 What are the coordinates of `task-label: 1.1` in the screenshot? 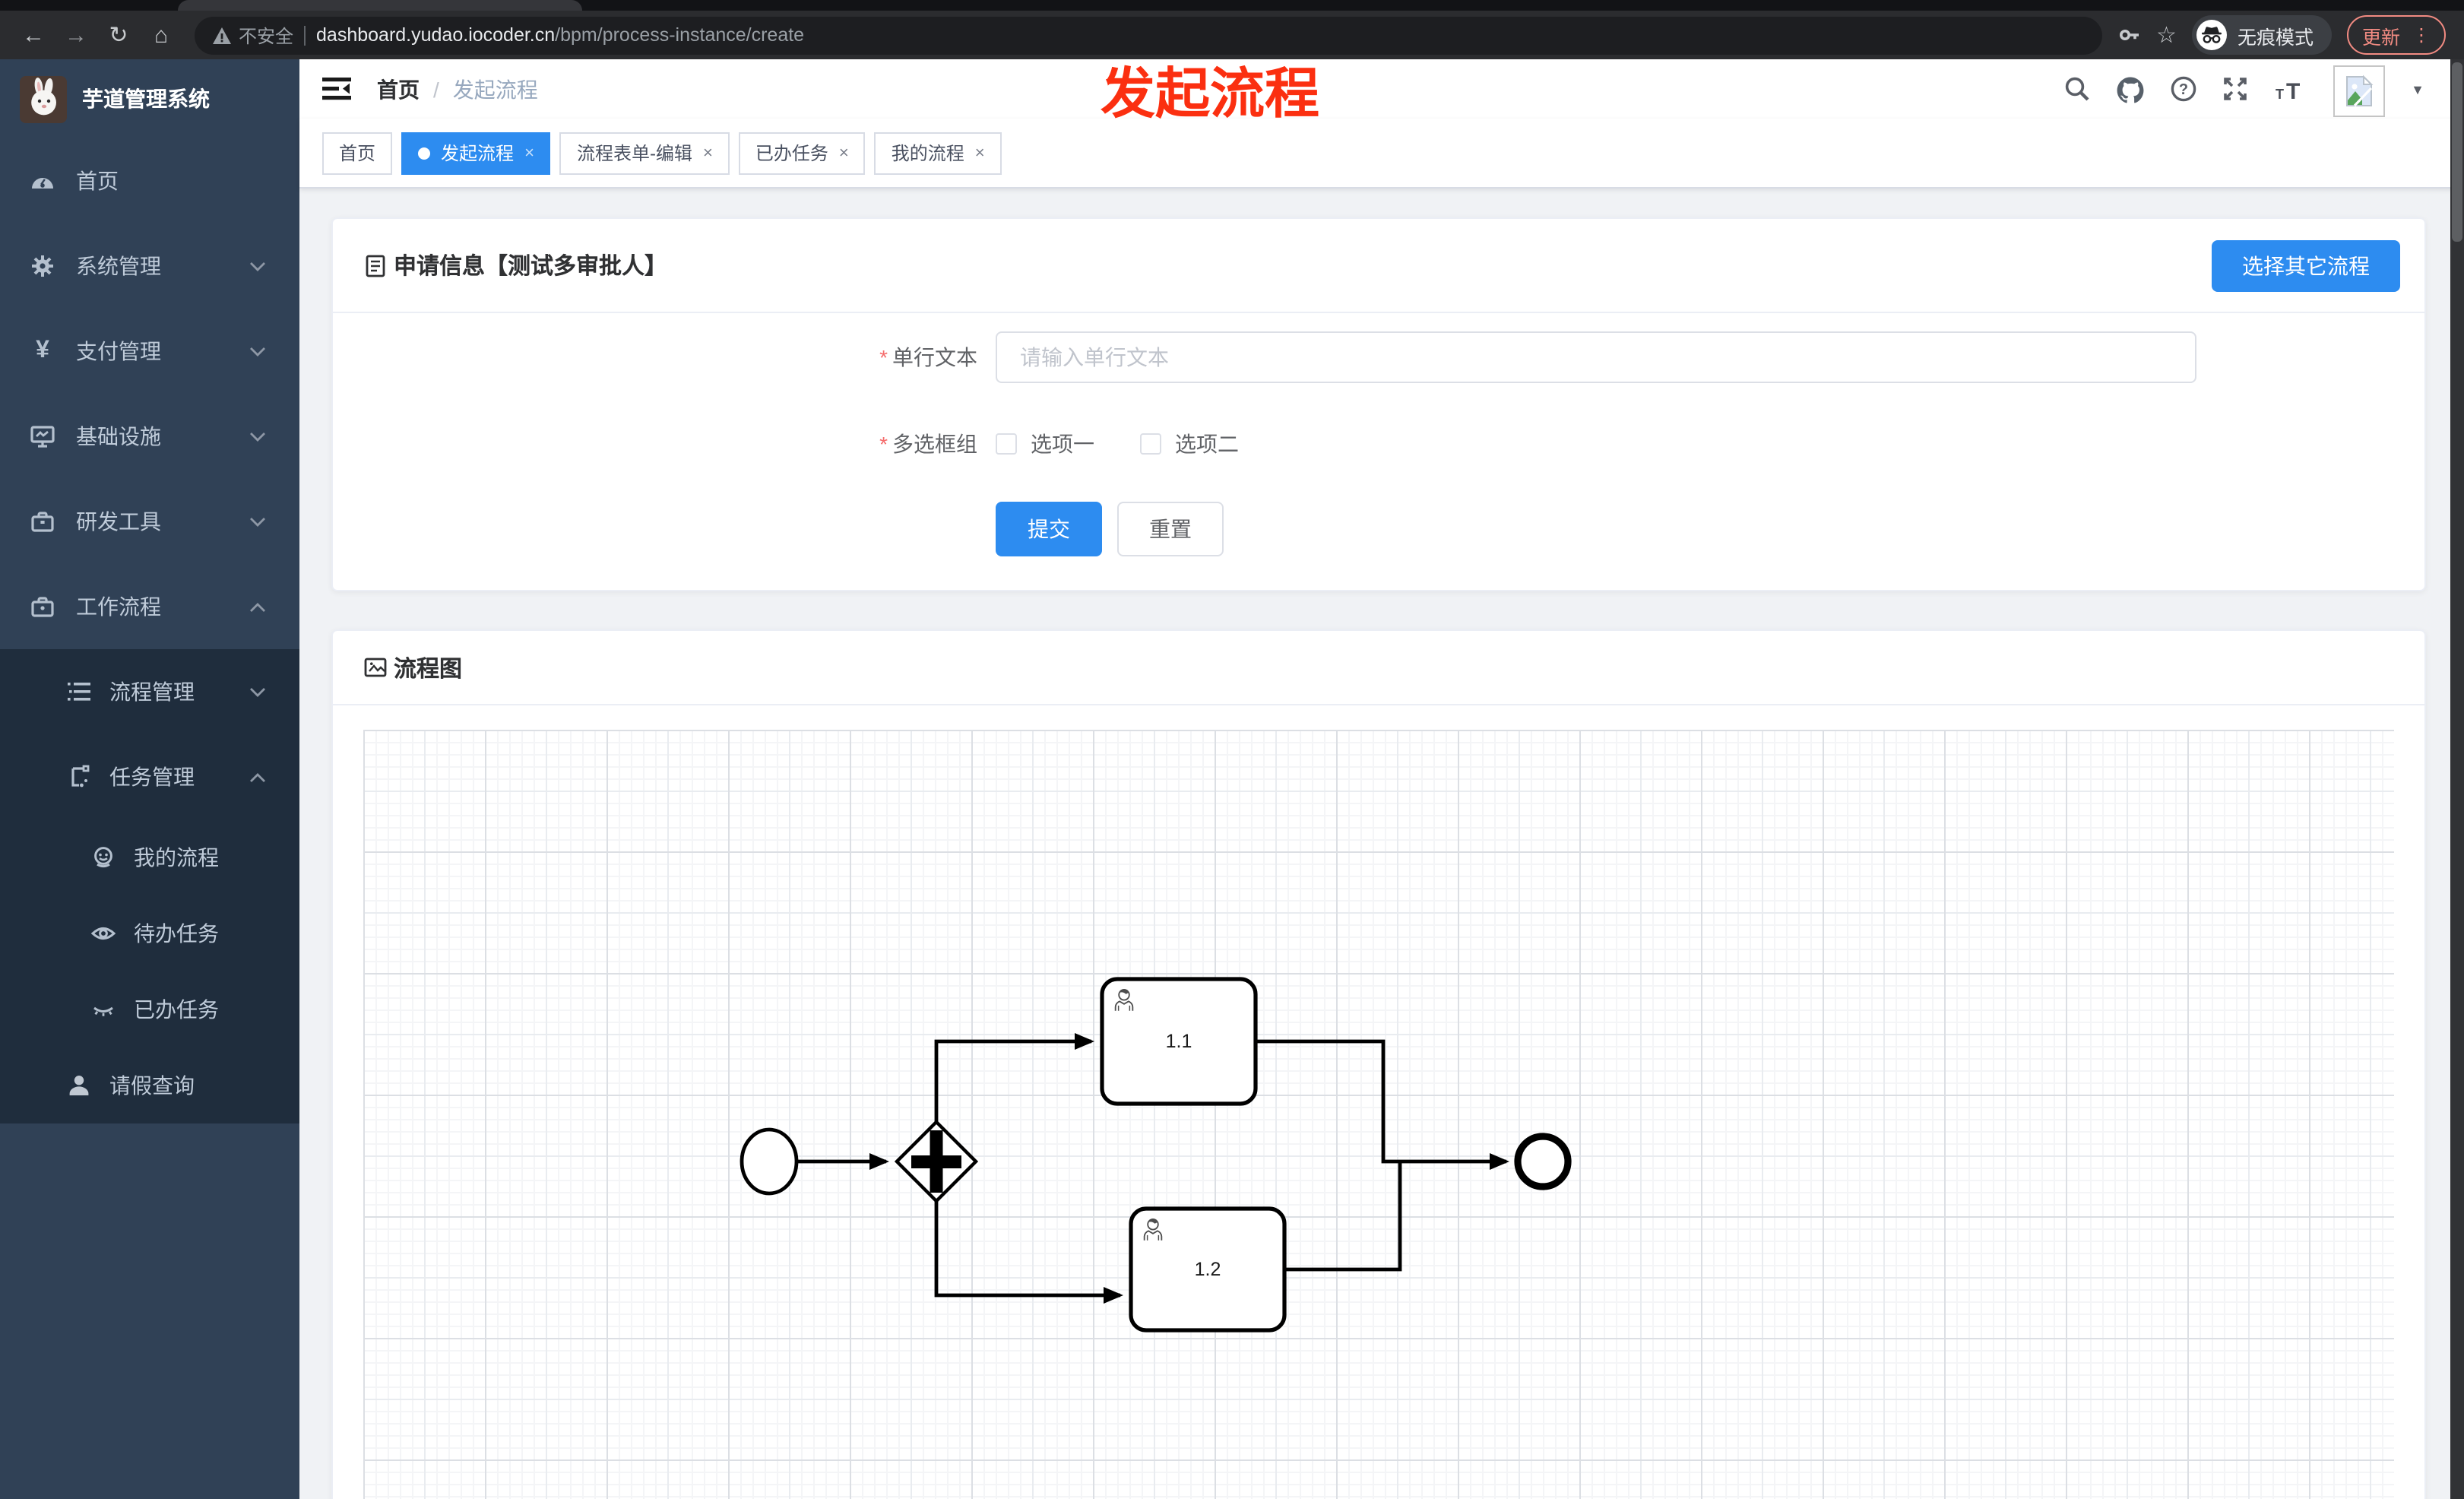 It's located at (1179, 1041).